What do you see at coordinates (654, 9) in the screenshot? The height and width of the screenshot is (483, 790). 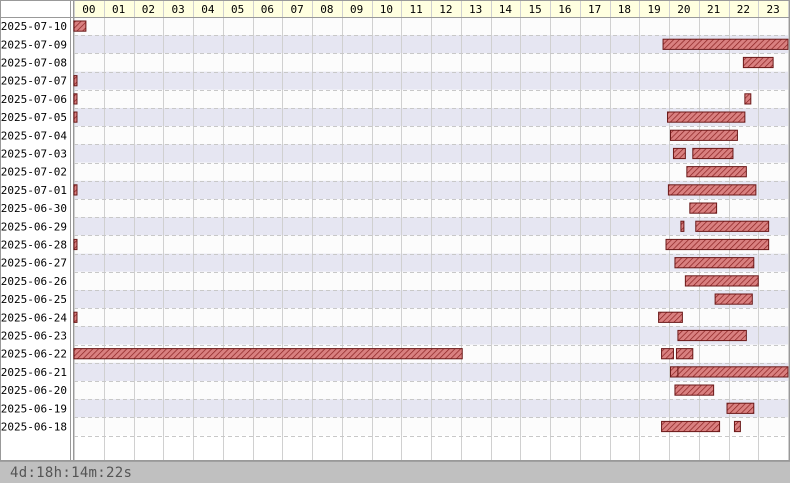 I see `hour-tick-label: 19` at bounding box center [654, 9].